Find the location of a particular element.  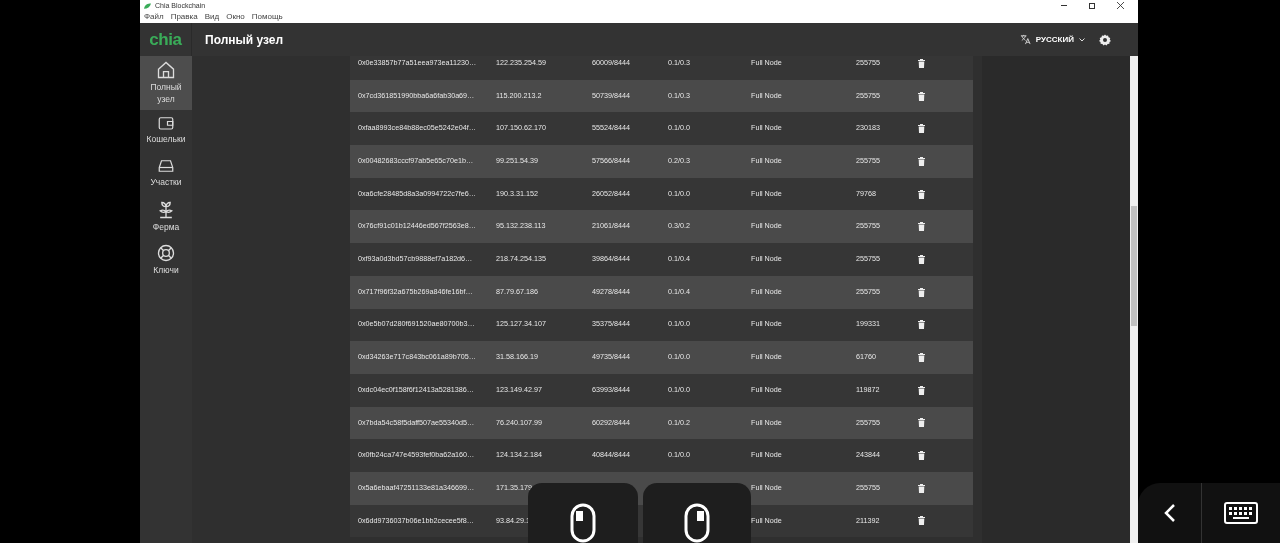

right-click-button is located at coordinates (697, 513).